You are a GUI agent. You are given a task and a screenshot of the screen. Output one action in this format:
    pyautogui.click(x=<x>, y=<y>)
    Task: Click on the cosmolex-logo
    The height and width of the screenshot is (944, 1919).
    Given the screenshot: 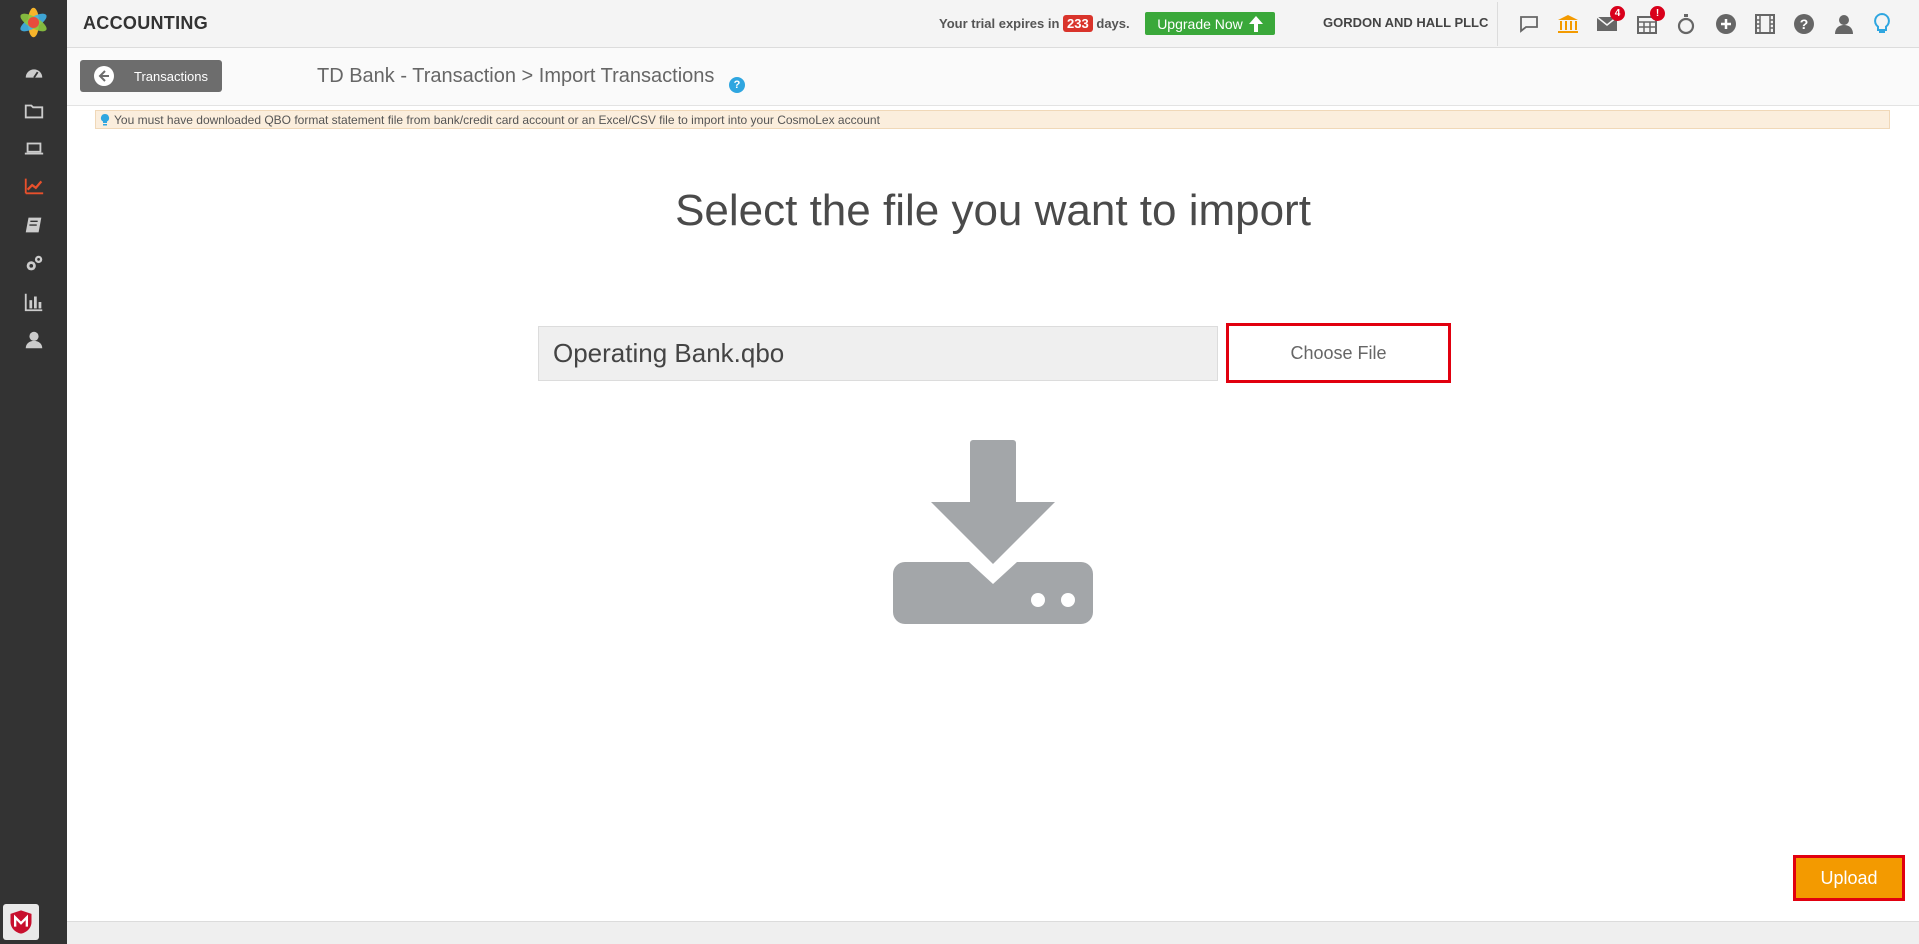 What is the action you would take?
    pyautogui.click(x=33, y=22)
    